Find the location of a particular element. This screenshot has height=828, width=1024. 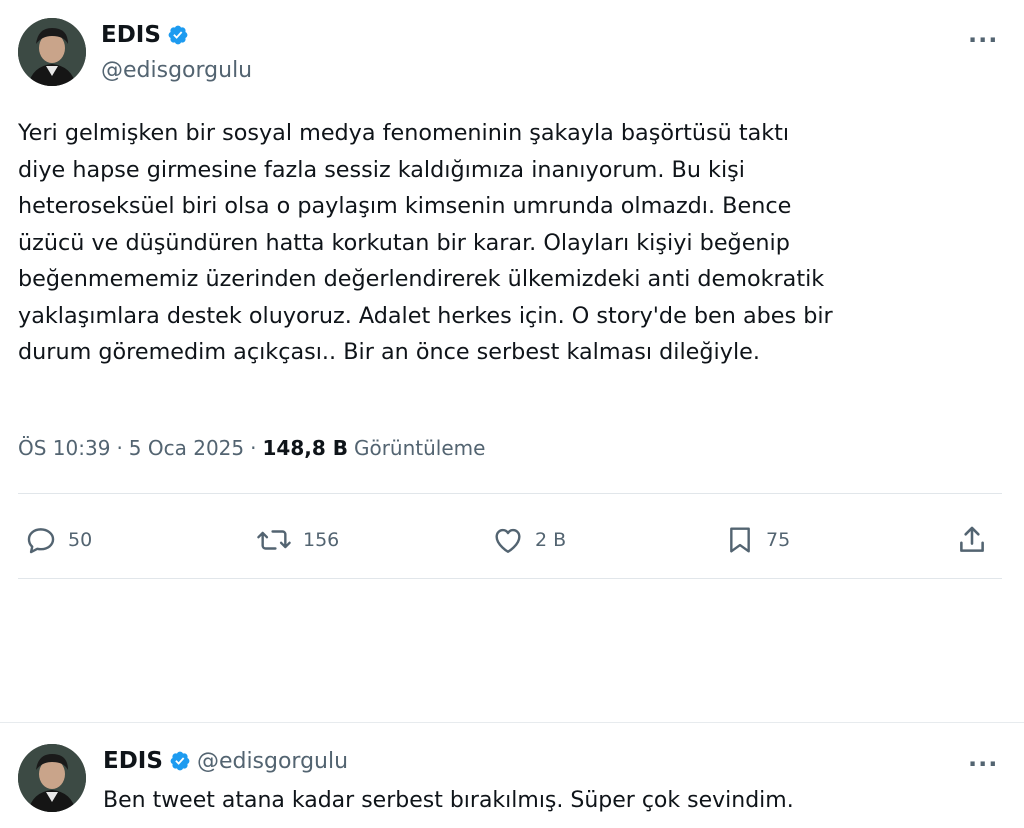

repost-button: 156 is located at coordinates (297, 540).